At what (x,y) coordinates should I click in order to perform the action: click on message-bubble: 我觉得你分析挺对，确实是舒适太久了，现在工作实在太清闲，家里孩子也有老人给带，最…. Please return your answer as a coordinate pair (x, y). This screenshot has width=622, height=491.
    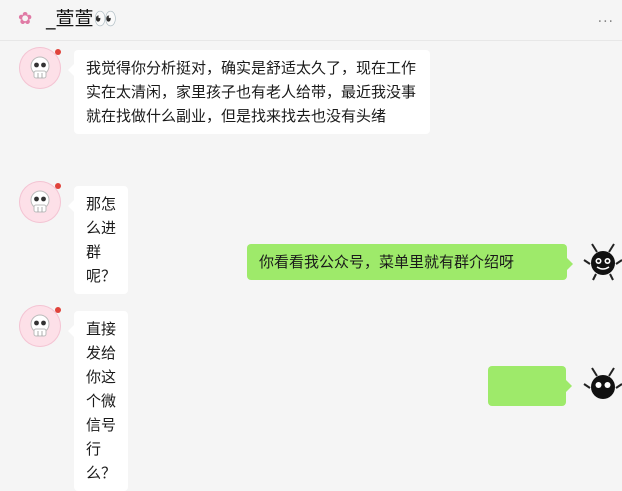
    Looking at the image, I should click on (249, 92).